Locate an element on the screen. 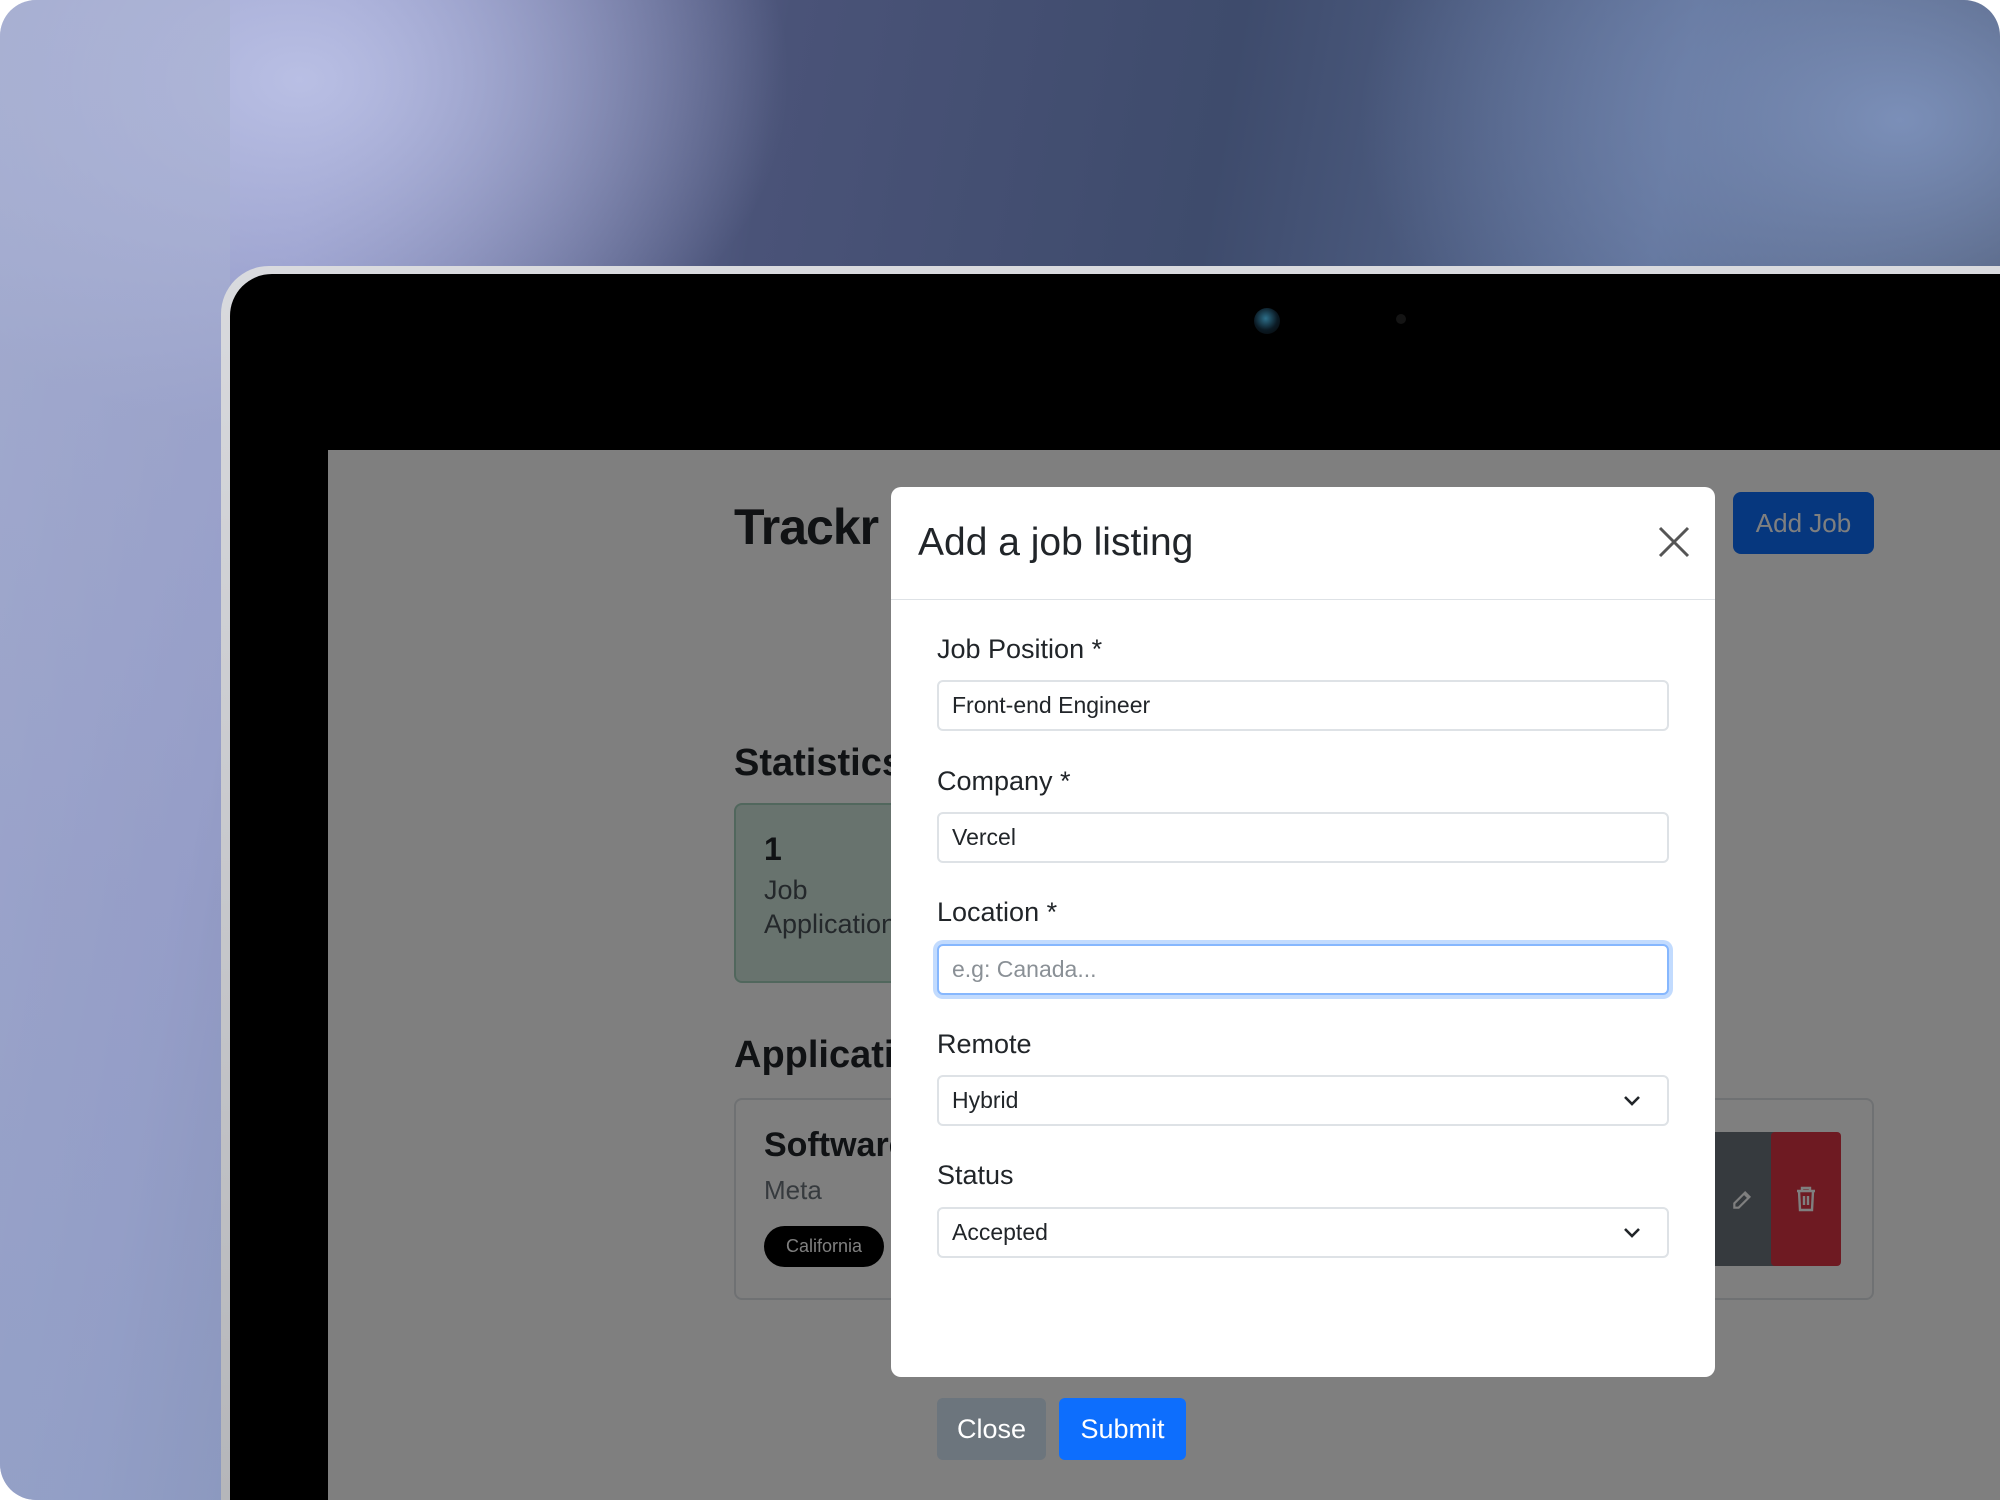 Image resolution: width=2000 pixels, height=1500 pixels. remote-select: Hybrid is located at coordinates (1303, 1100).